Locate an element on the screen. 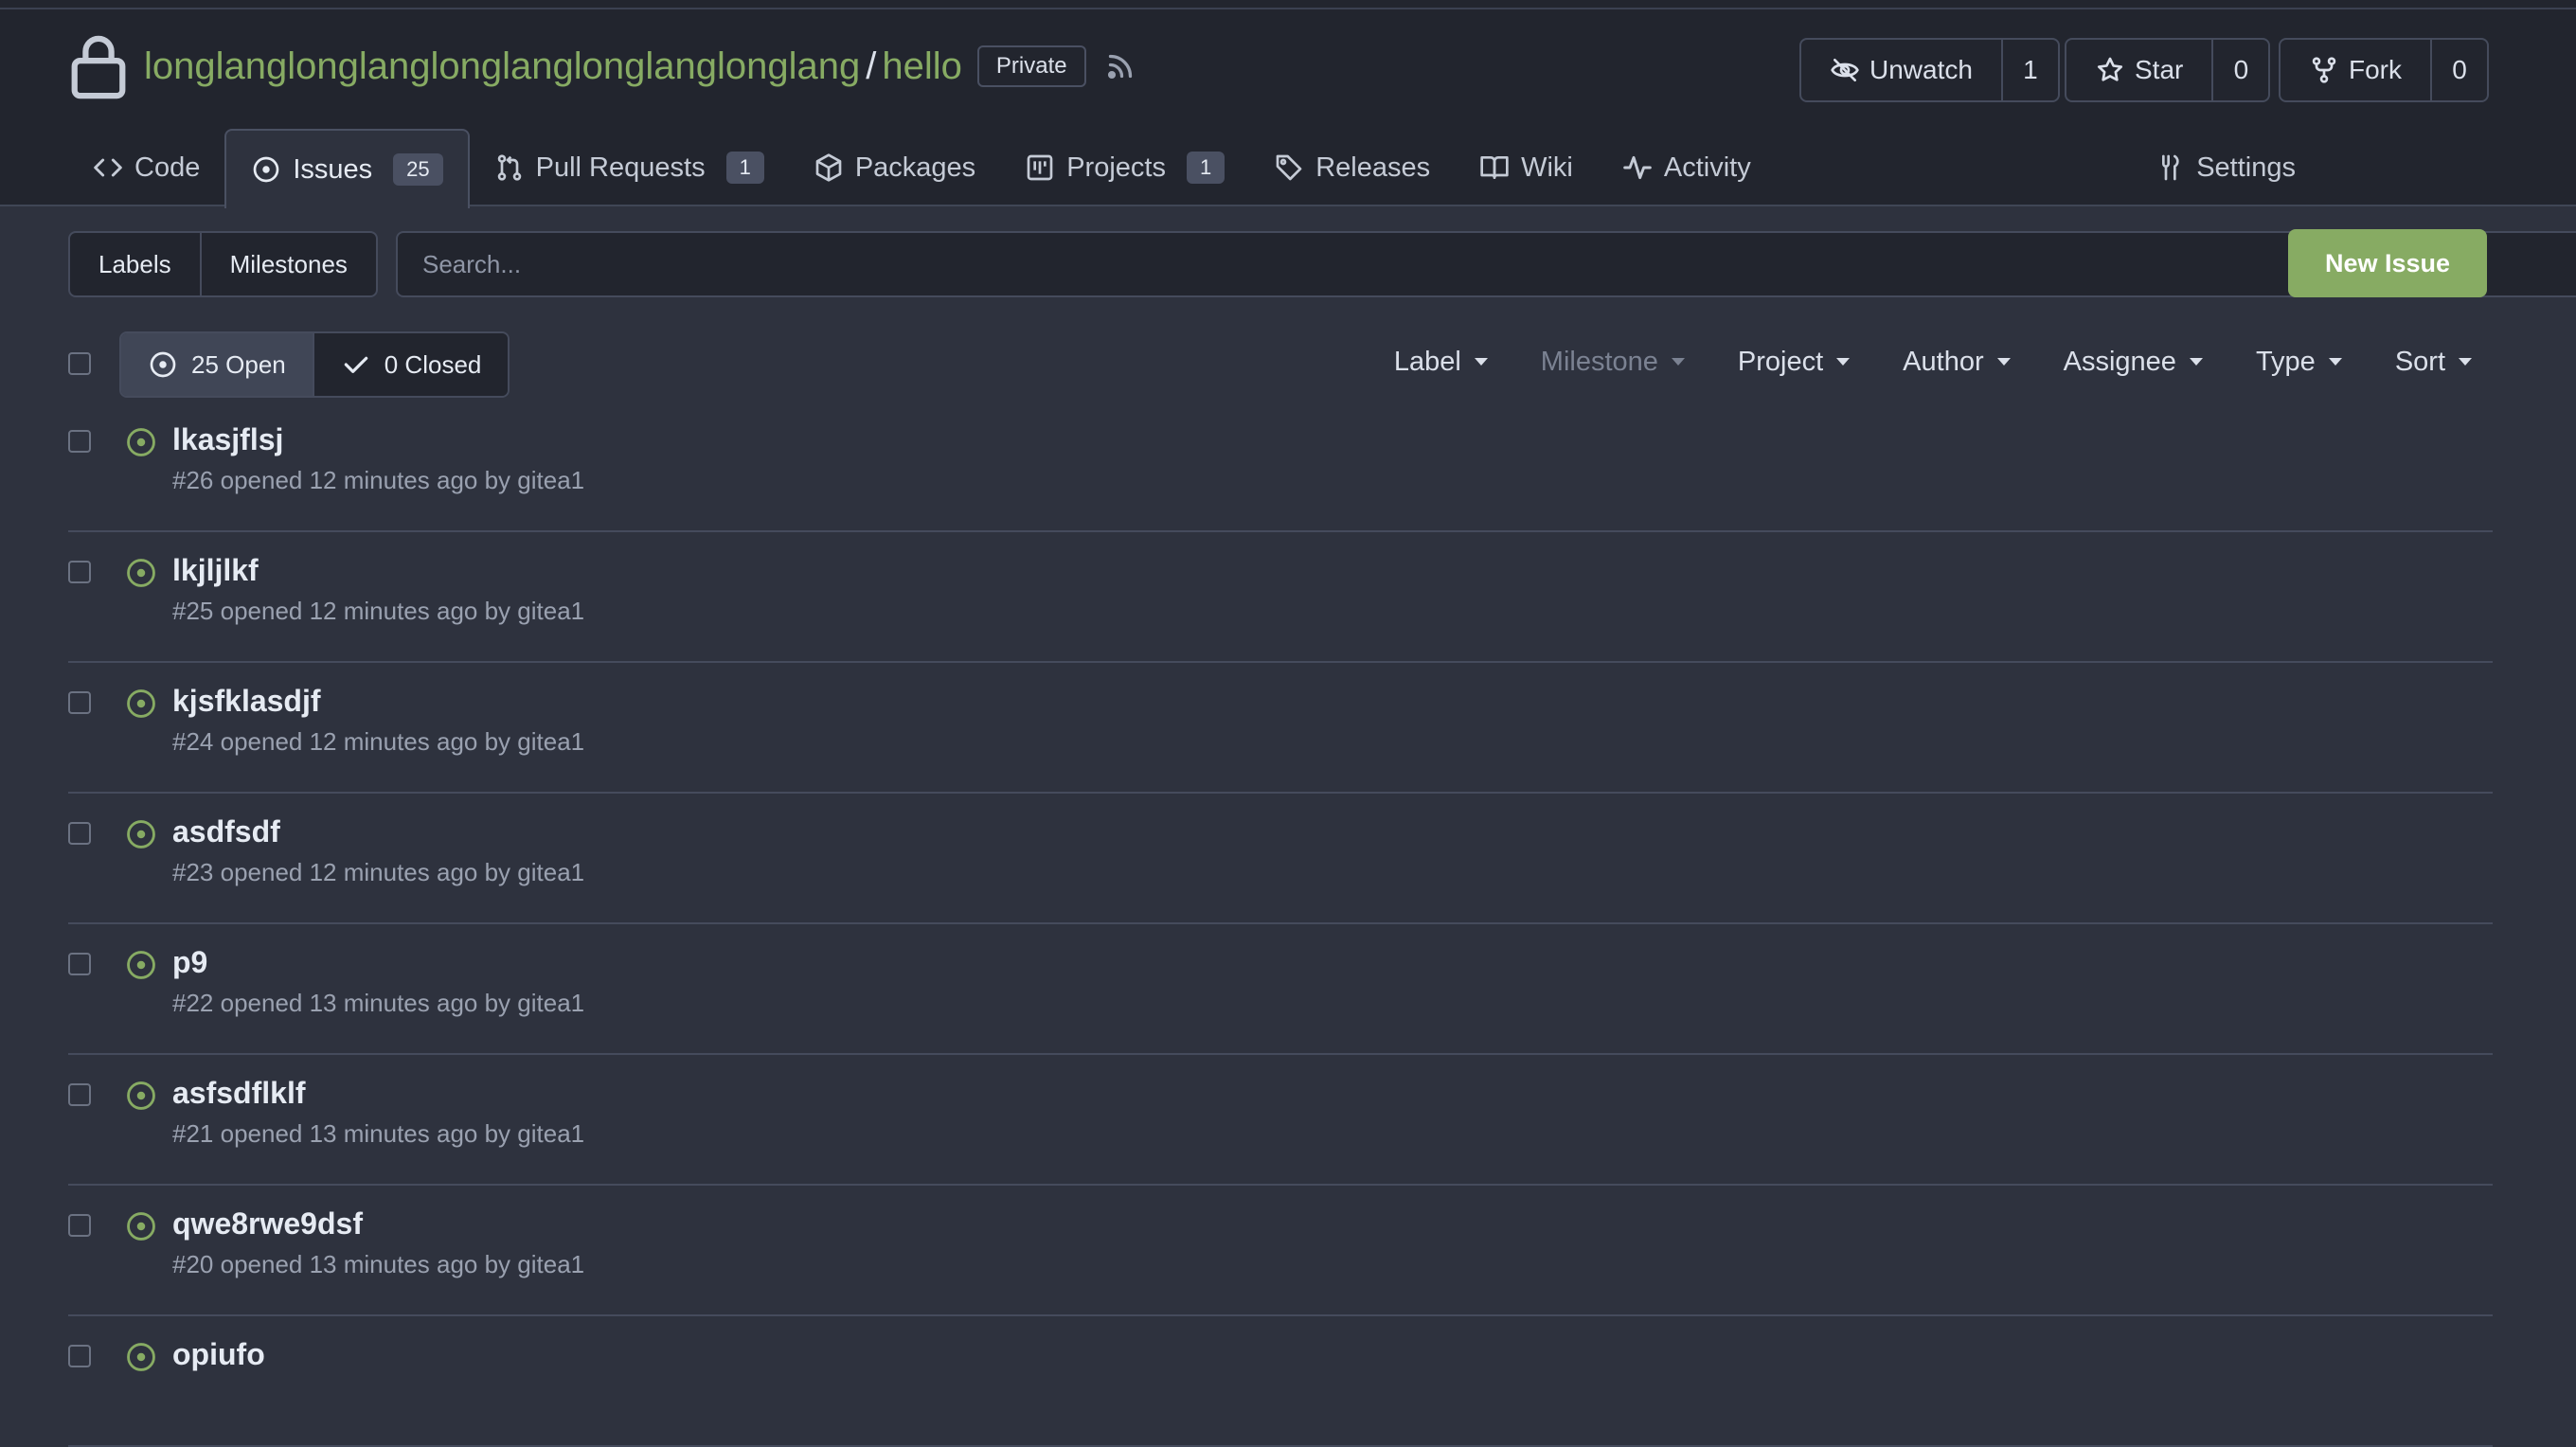 This screenshot has width=2576, height=1447. fork-button: Fork is located at coordinates (2356, 70).